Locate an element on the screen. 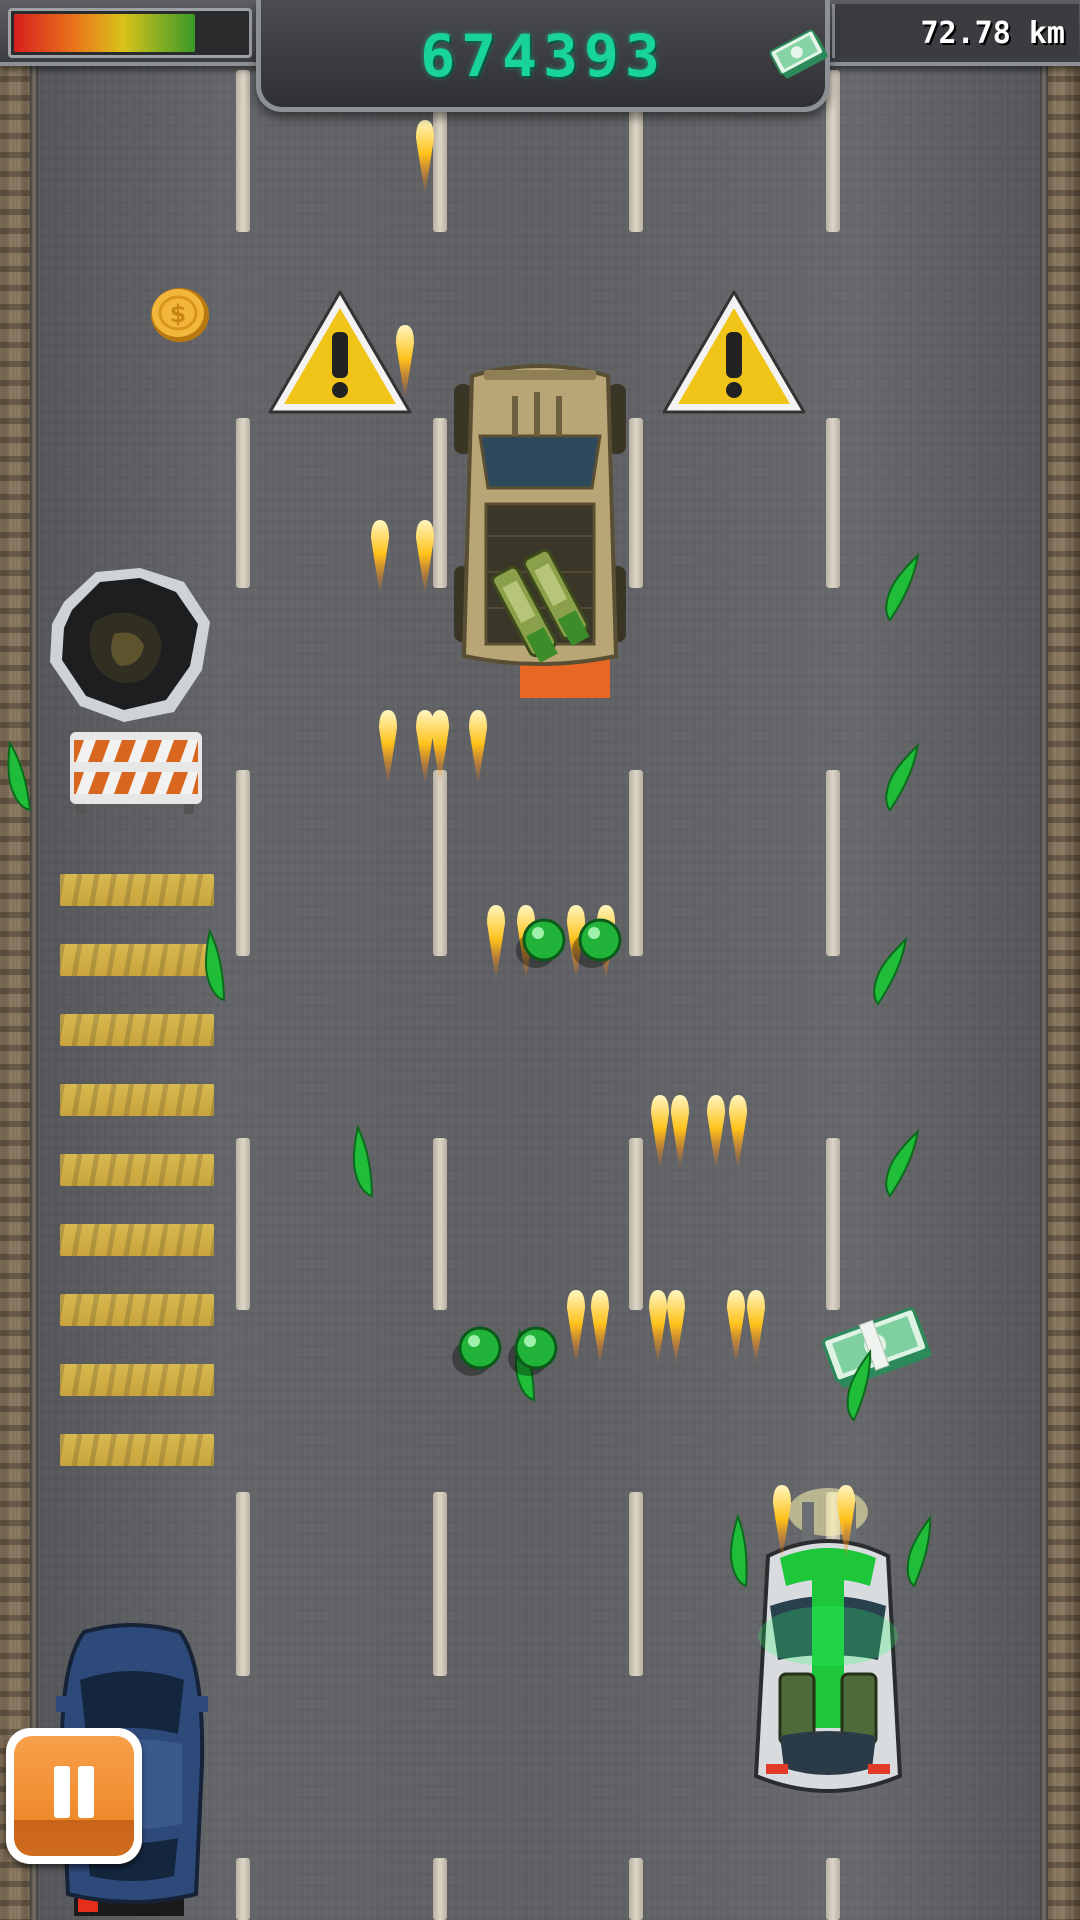 The width and height of the screenshot is (1080, 1920). health-bar-frame is located at coordinates (130, 33).